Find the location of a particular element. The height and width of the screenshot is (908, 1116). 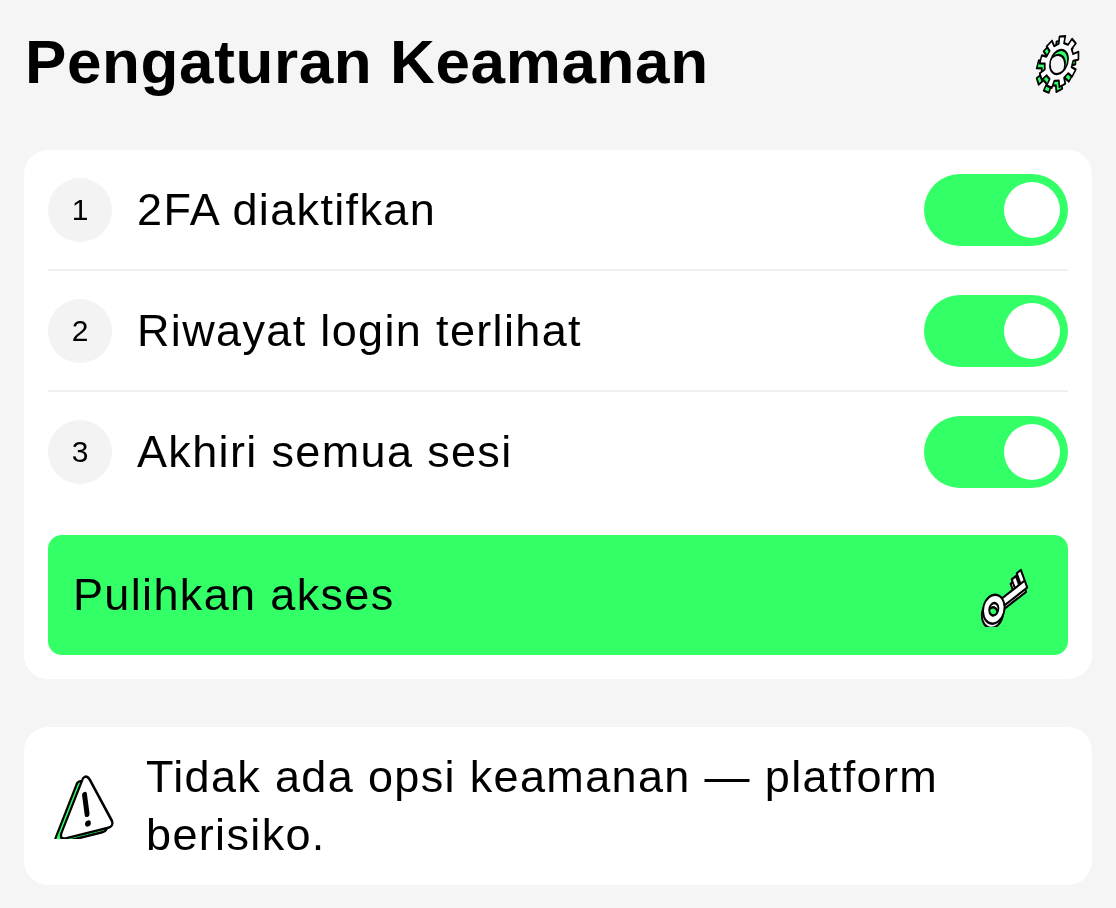

restore-access-button: Pulihkan akses is located at coordinates (558, 595).